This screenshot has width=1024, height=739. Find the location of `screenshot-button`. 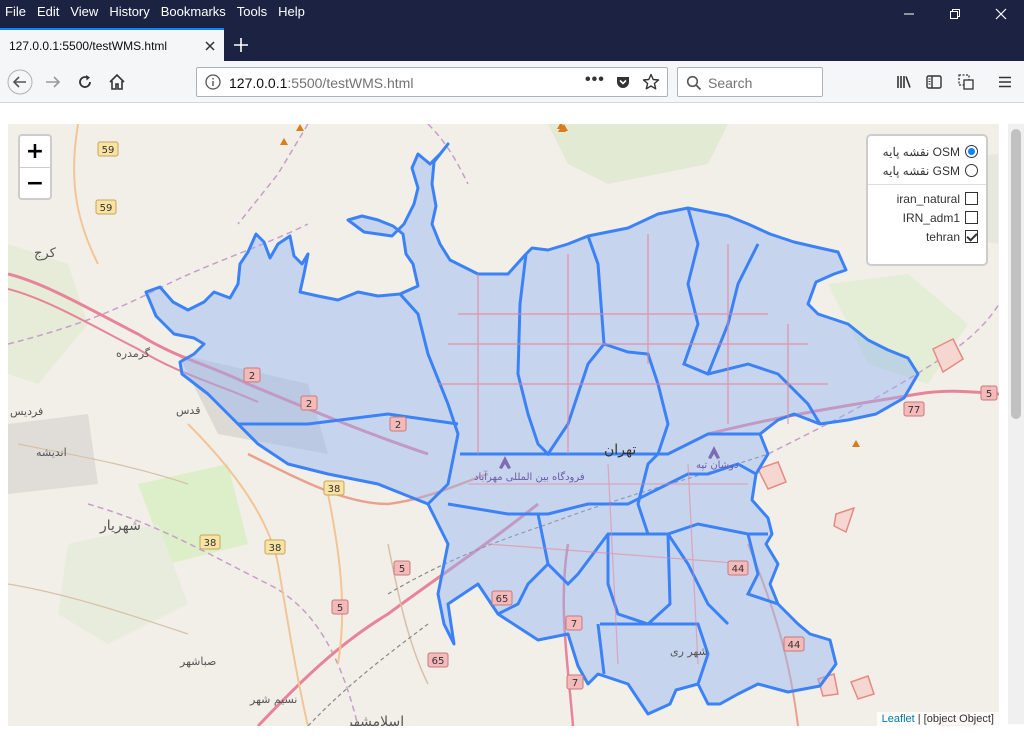

screenshot-button is located at coordinates (966, 82).